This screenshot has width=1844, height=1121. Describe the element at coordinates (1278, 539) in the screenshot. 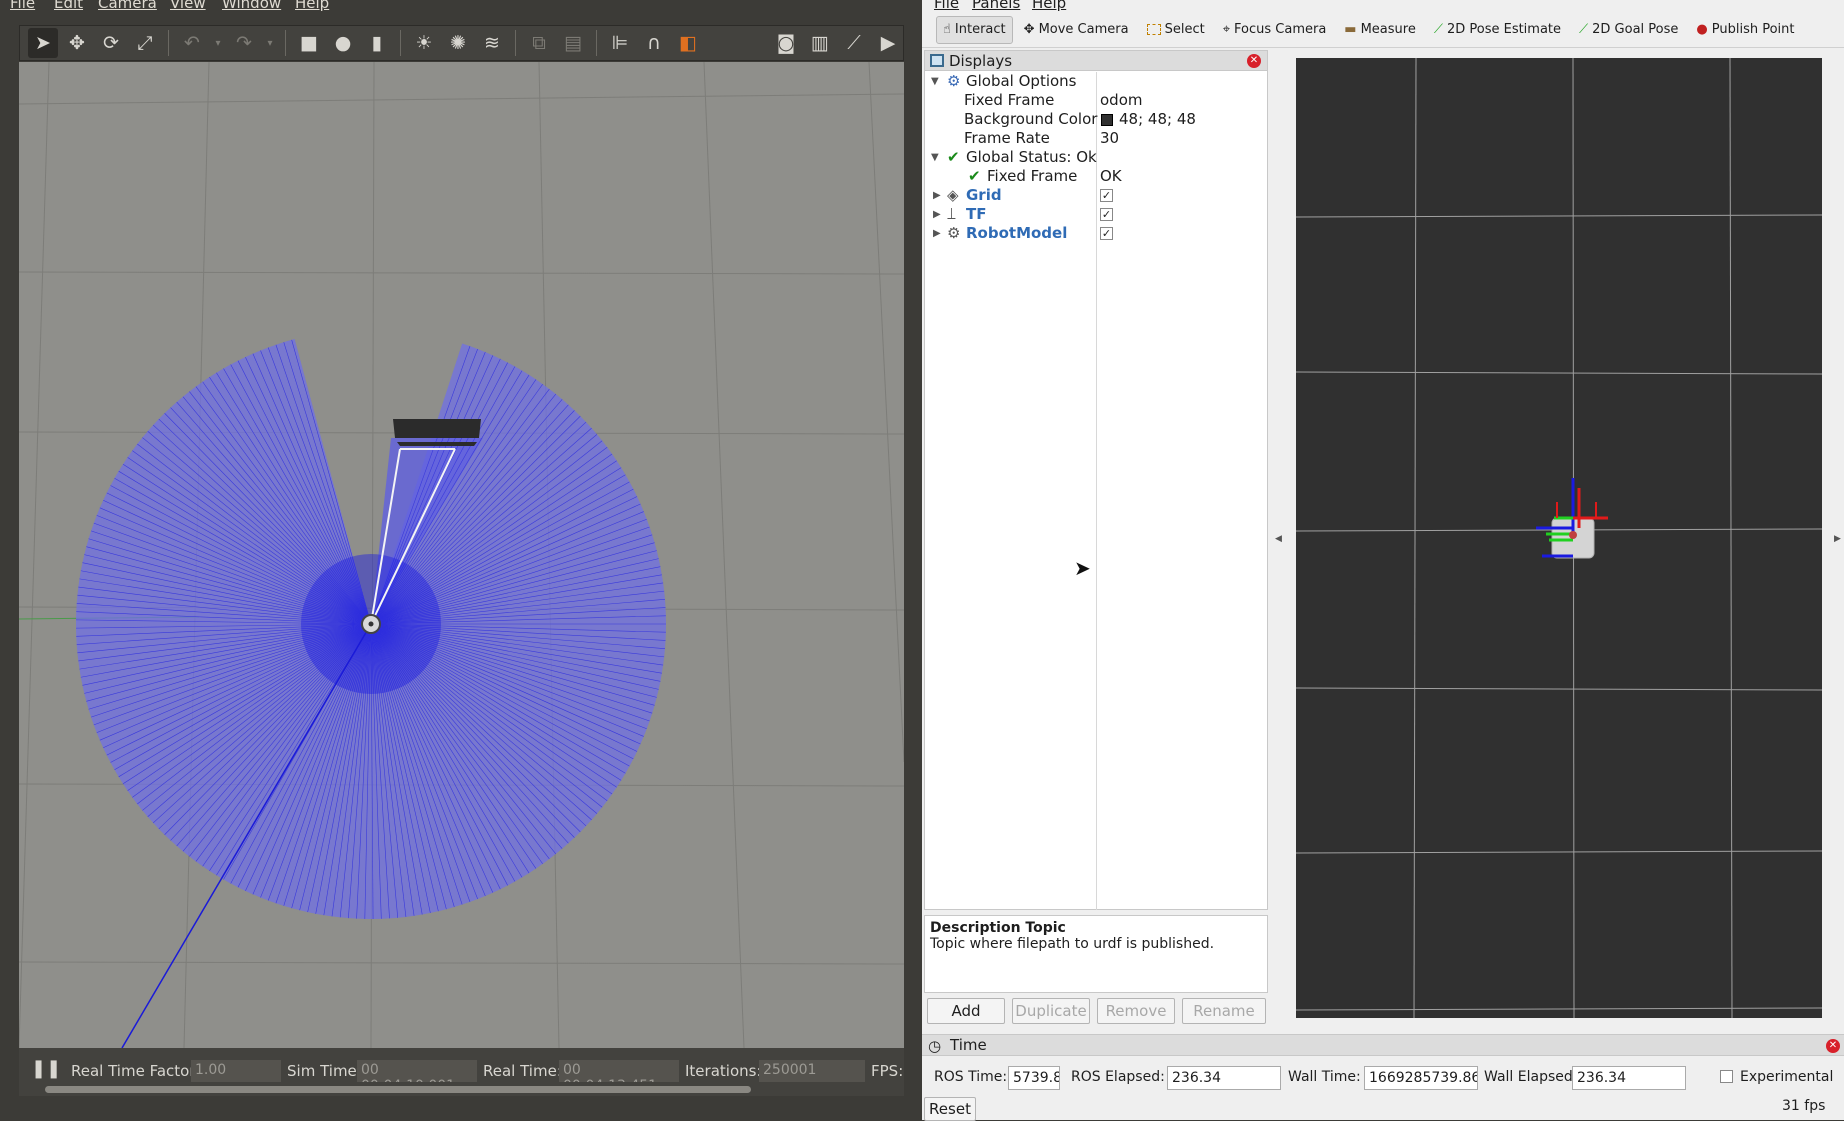

I see `collapse-left-icon: ◀` at that location.